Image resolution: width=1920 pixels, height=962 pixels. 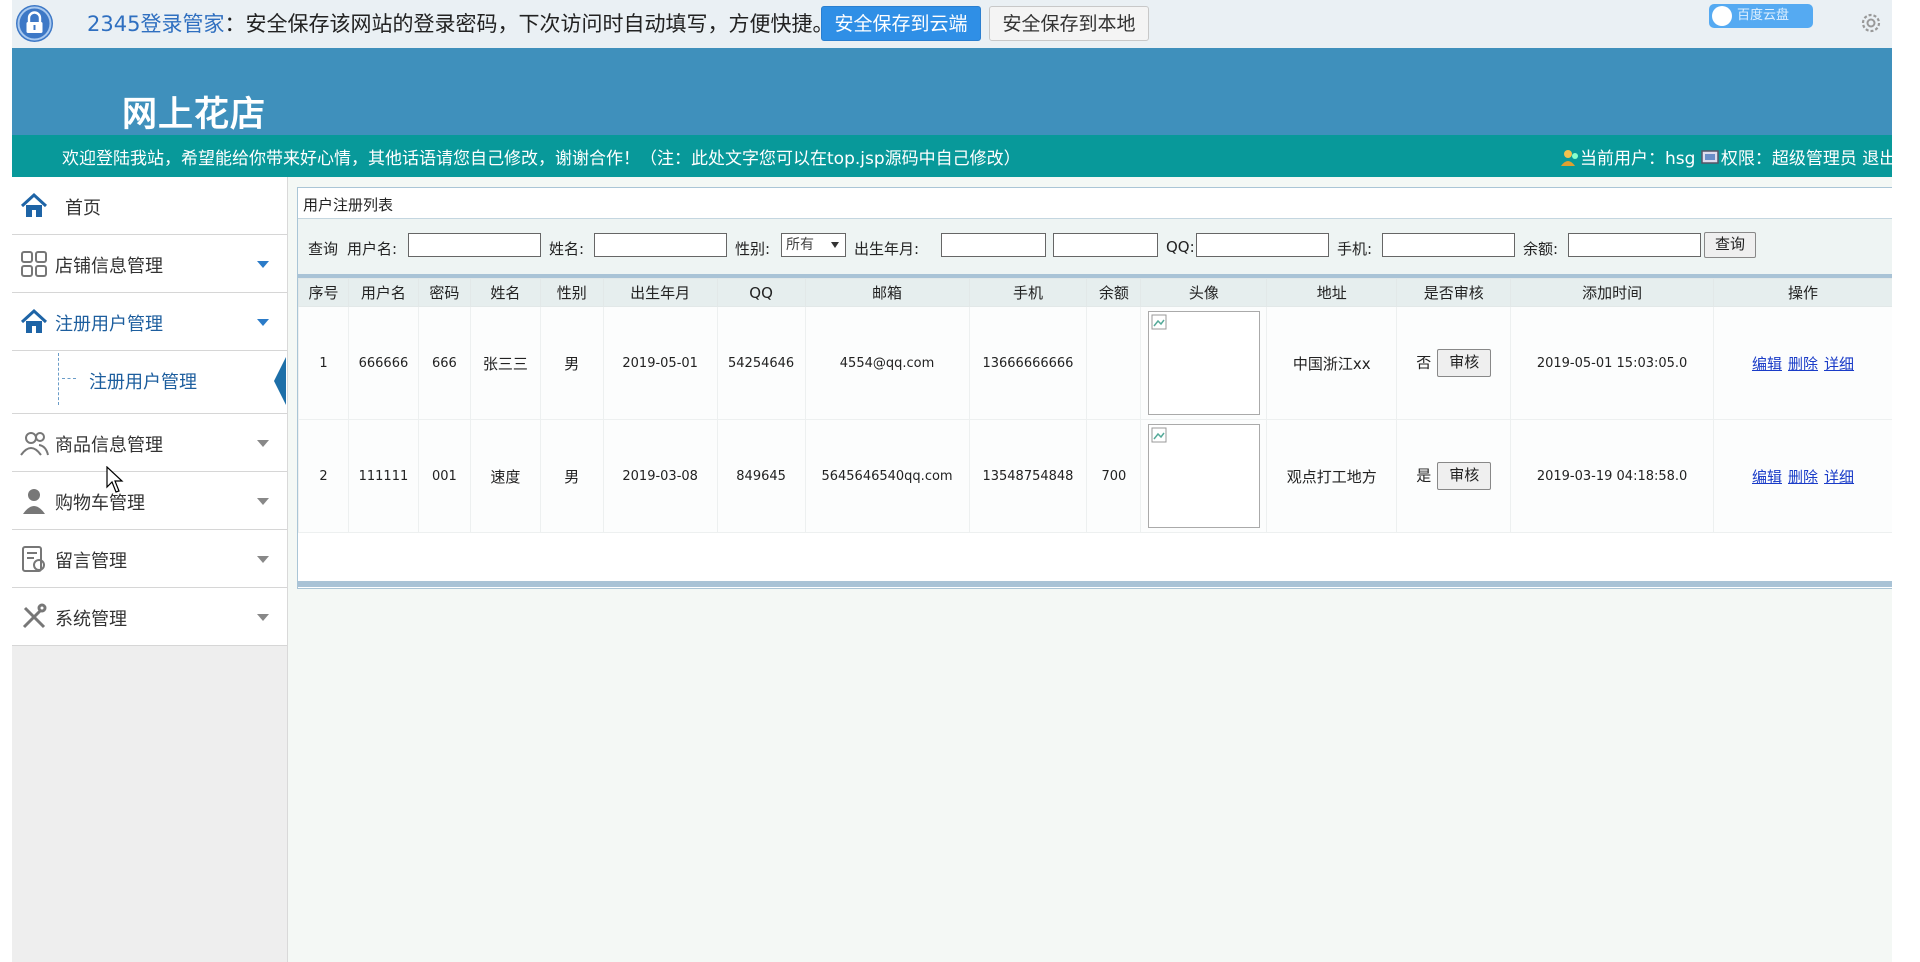 I want to click on query-button: 查询, so click(x=1730, y=245).